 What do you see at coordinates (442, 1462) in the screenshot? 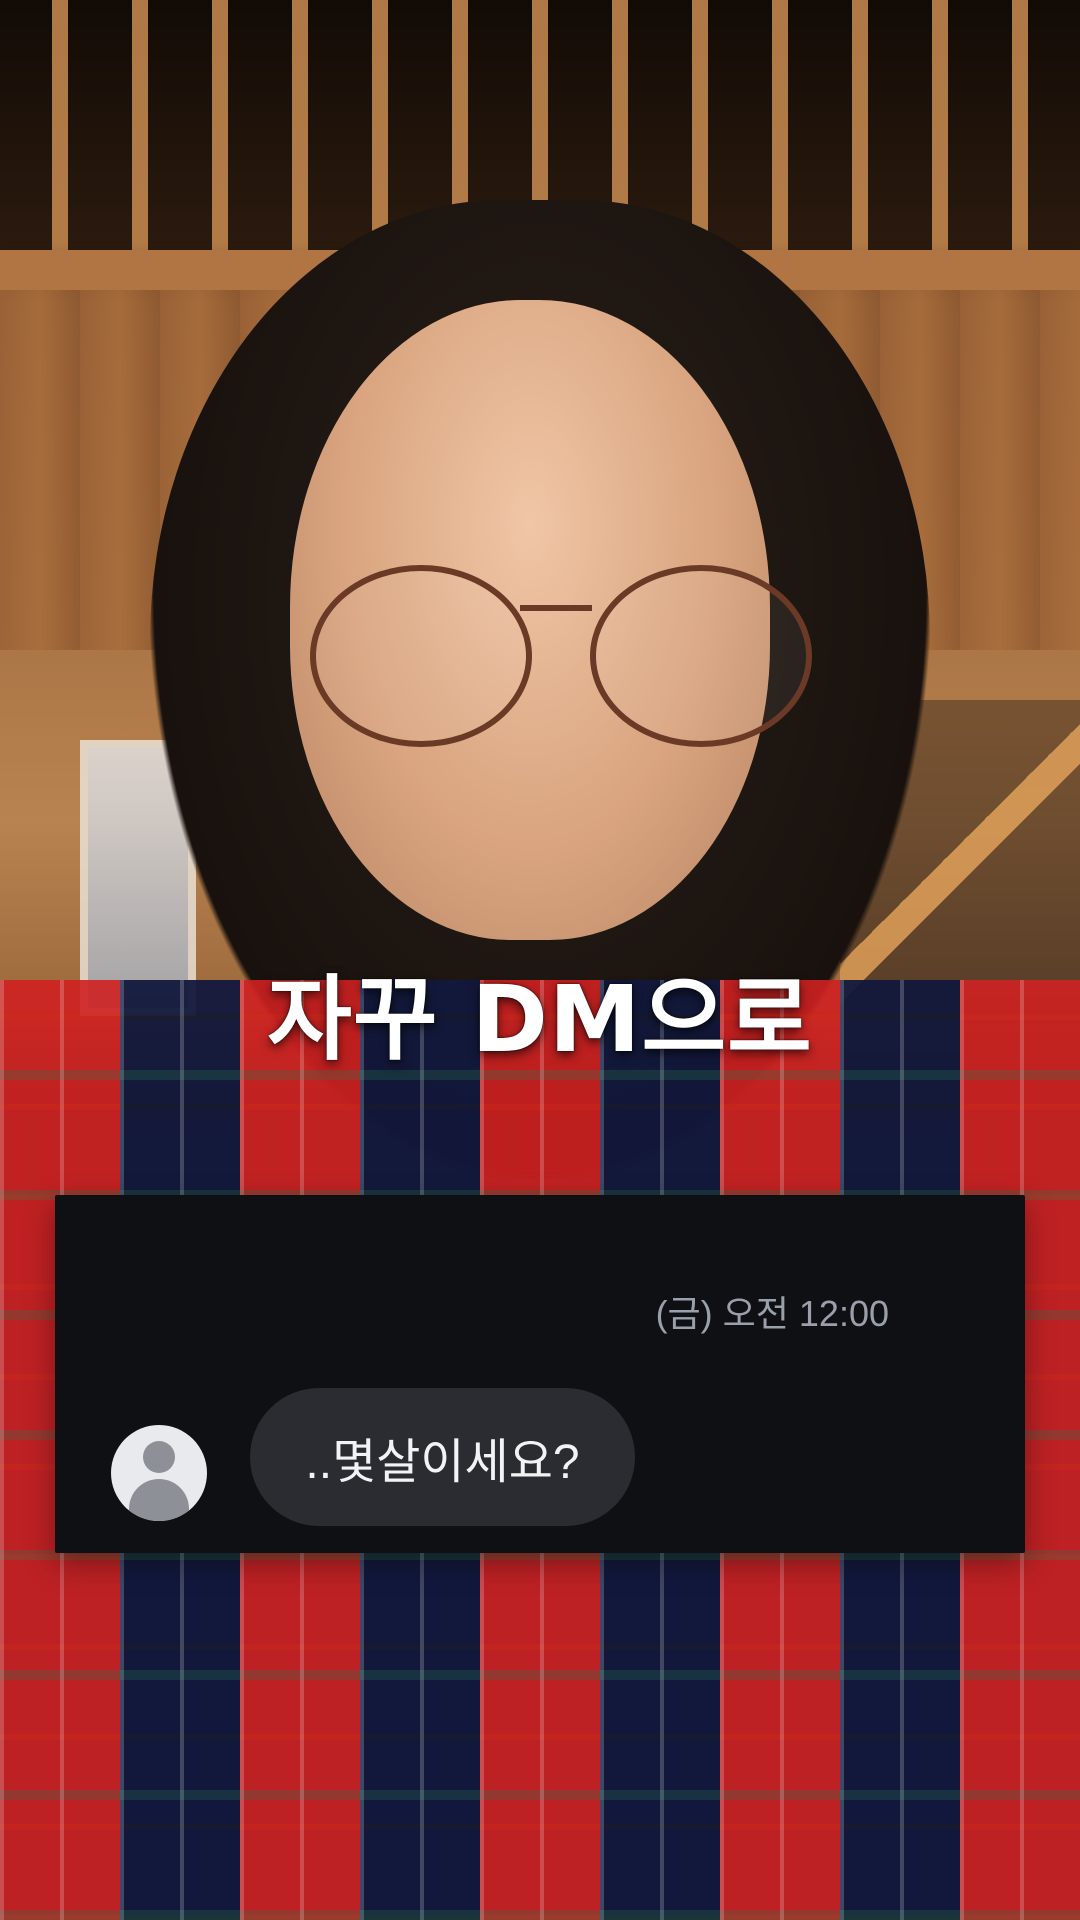
I see `dm-message-text: ..몇살이세요?` at bounding box center [442, 1462].